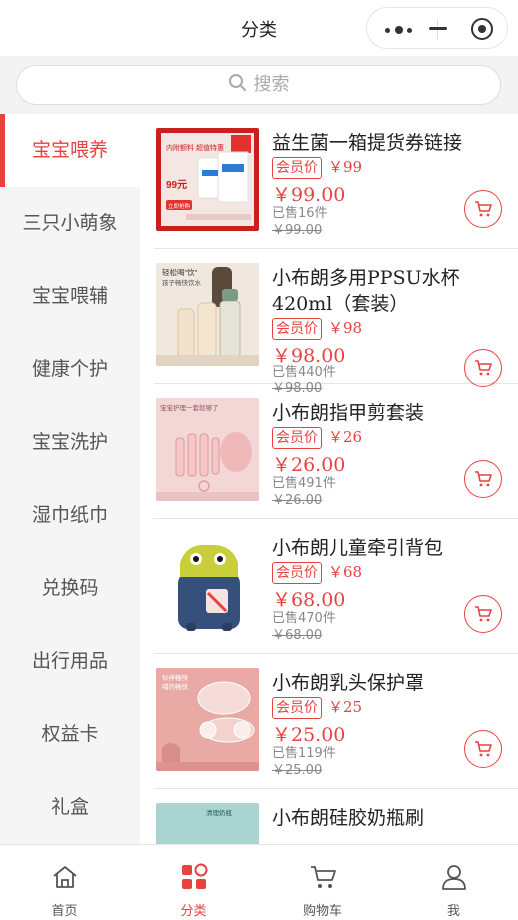 This screenshot has width=518, height=920. What do you see at coordinates (453, 911) in the screenshot?
I see `tab-label: 我` at bounding box center [453, 911].